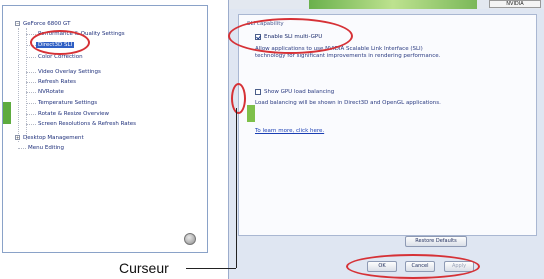 The height and width of the screenshot is (279, 544). I want to click on load-balance-checkbox, so click(258, 92).